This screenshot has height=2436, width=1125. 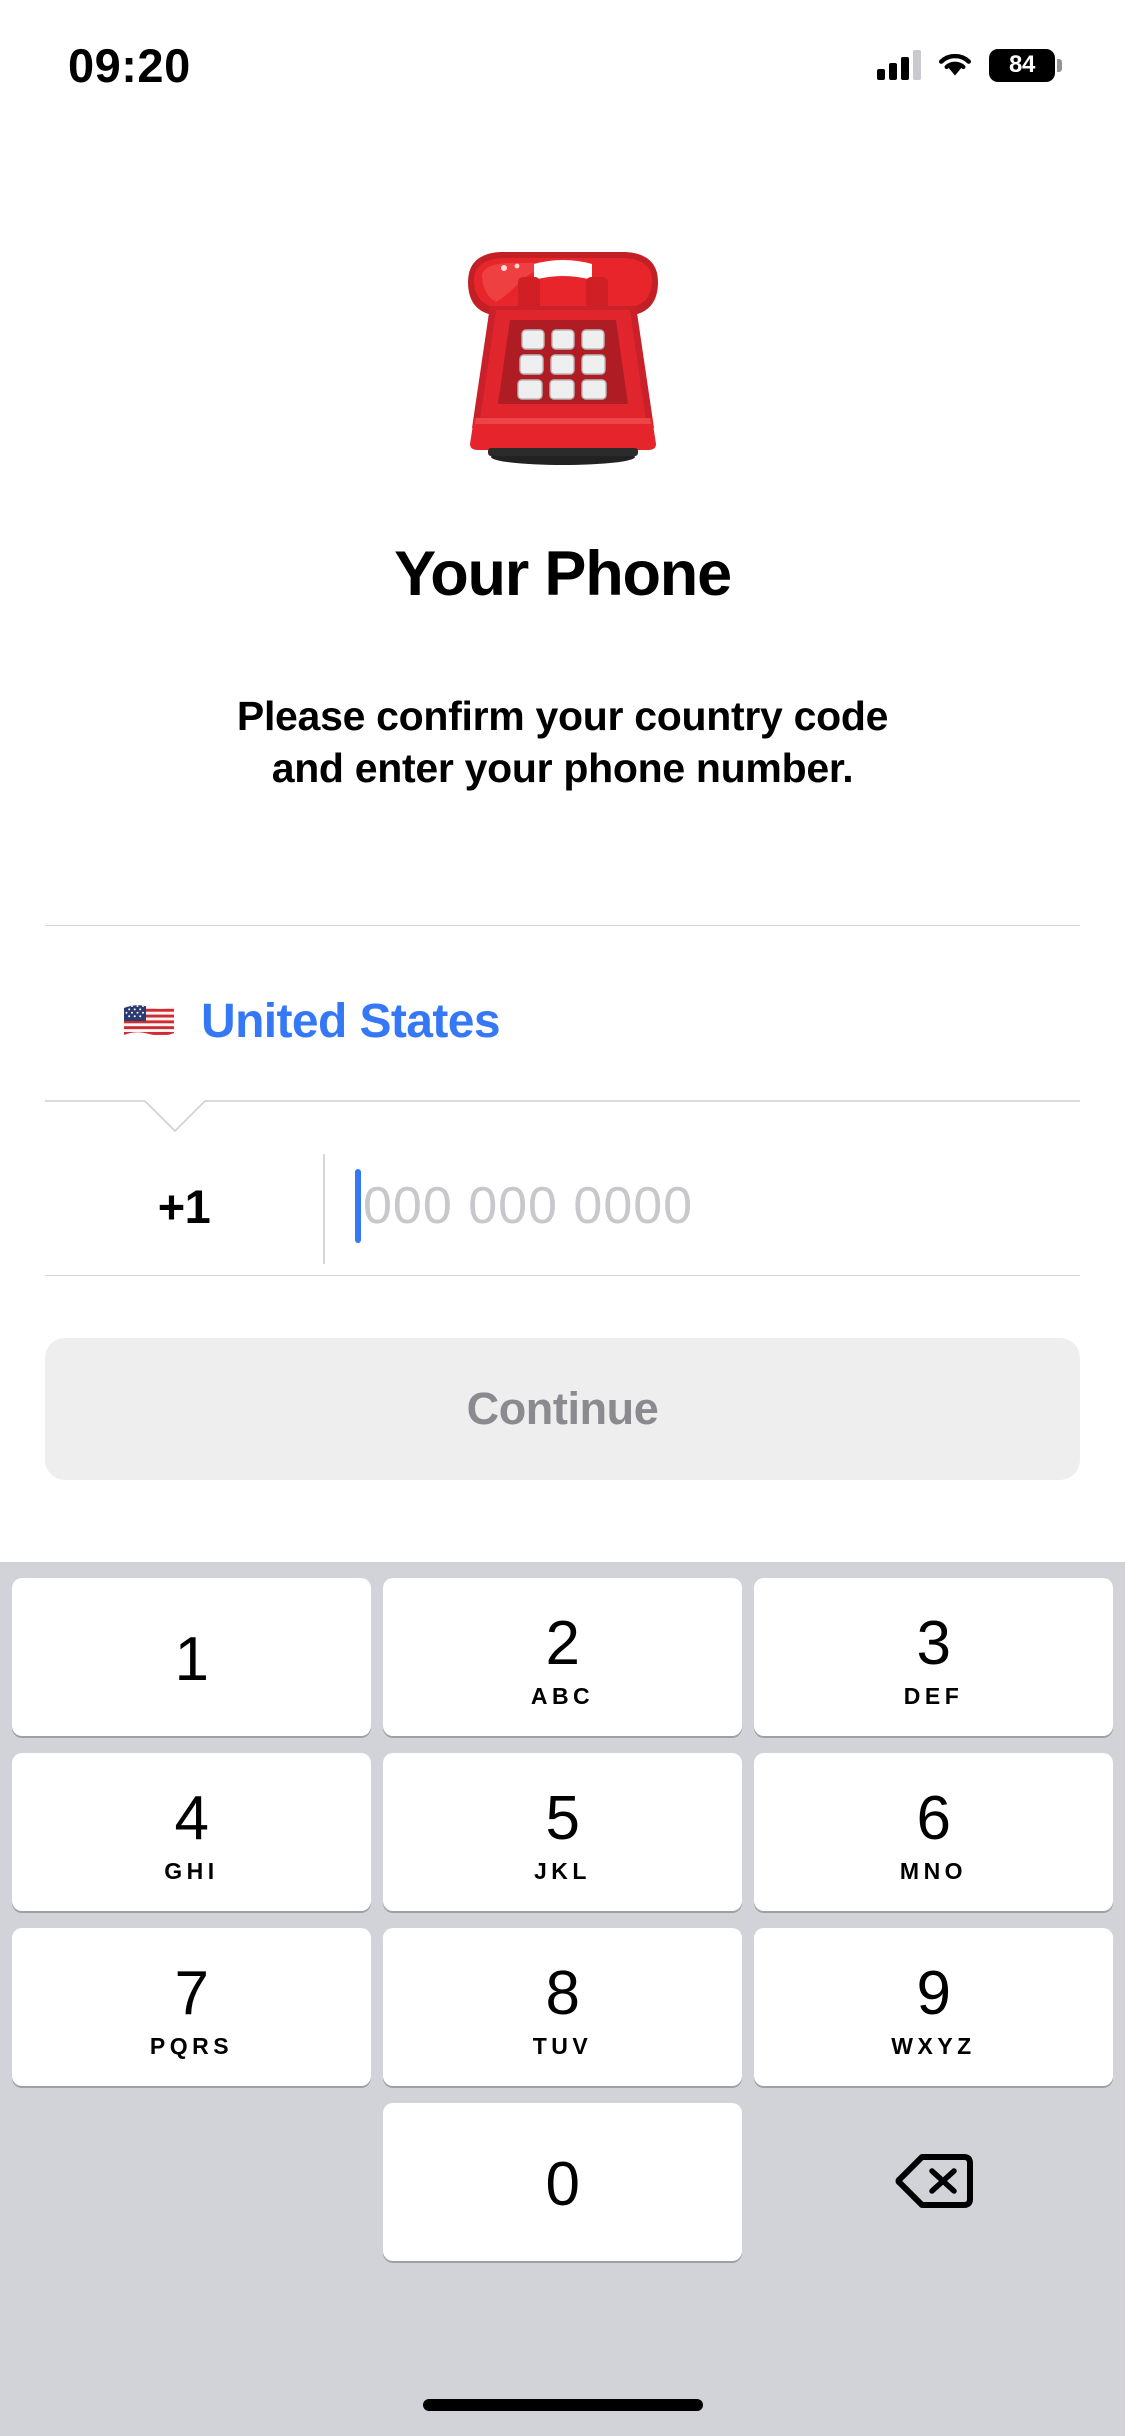 I want to click on keypad-key-9: 9 WXYZ, so click(x=933, y=2007).